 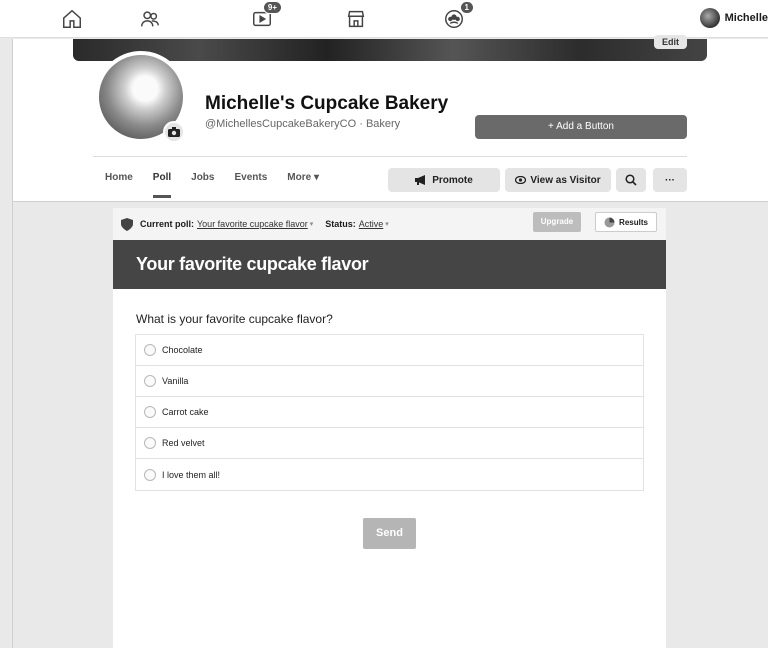 I want to click on megaphone-icon, so click(x=420, y=180).